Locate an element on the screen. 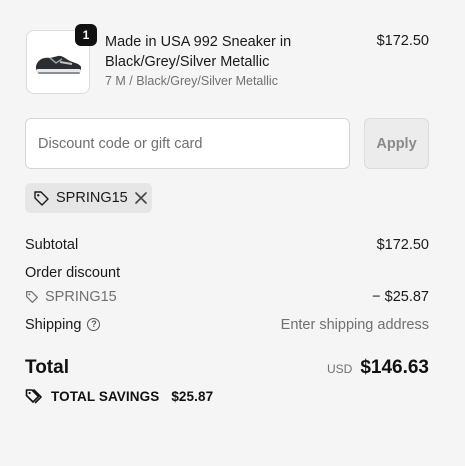  sneaker-icon is located at coordinates (58, 64).